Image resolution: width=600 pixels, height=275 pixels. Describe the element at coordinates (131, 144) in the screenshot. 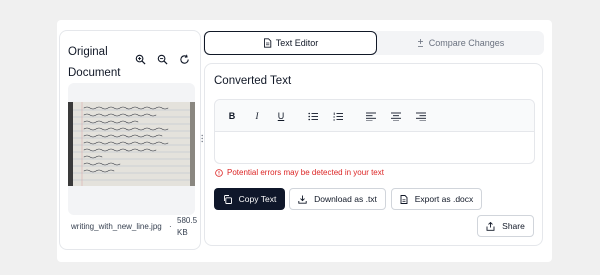

I see `handwriting-image` at that location.